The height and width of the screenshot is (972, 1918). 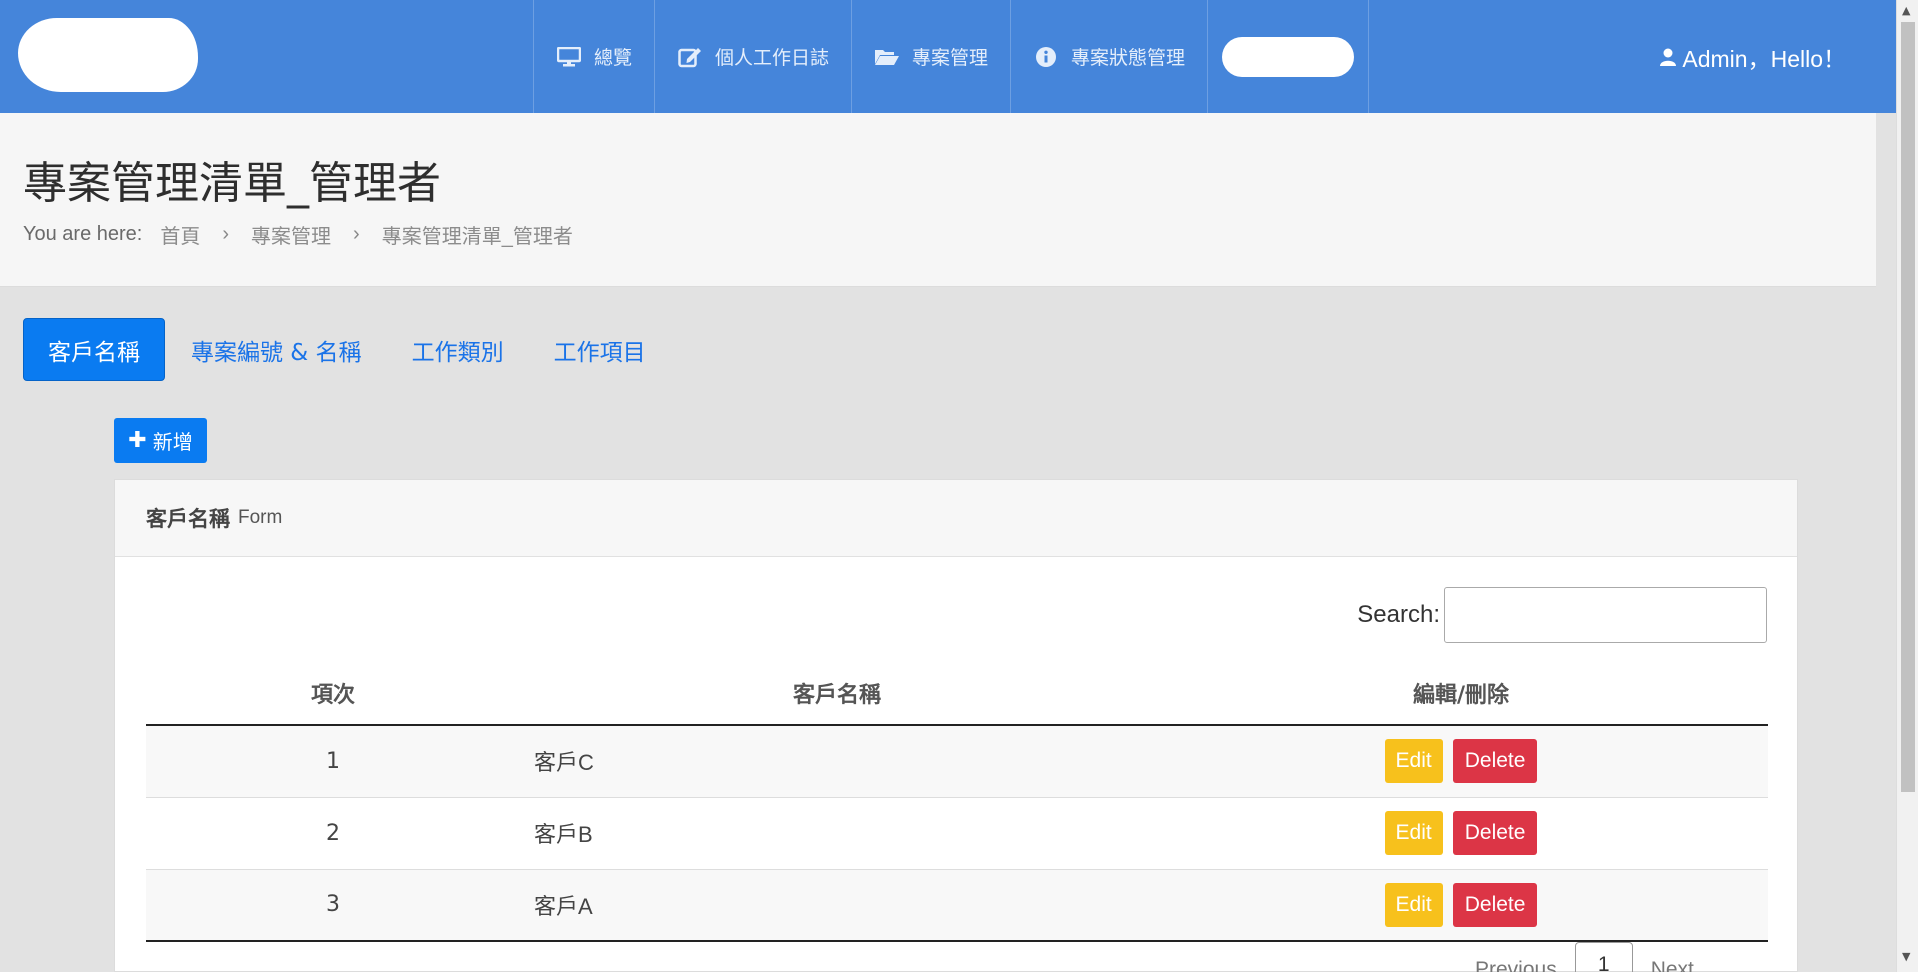 What do you see at coordinates (276, 349) in the screenshot?
I see `tab-project-number-name: 專案編號 & 名稱` at bounding box center [276, 349].